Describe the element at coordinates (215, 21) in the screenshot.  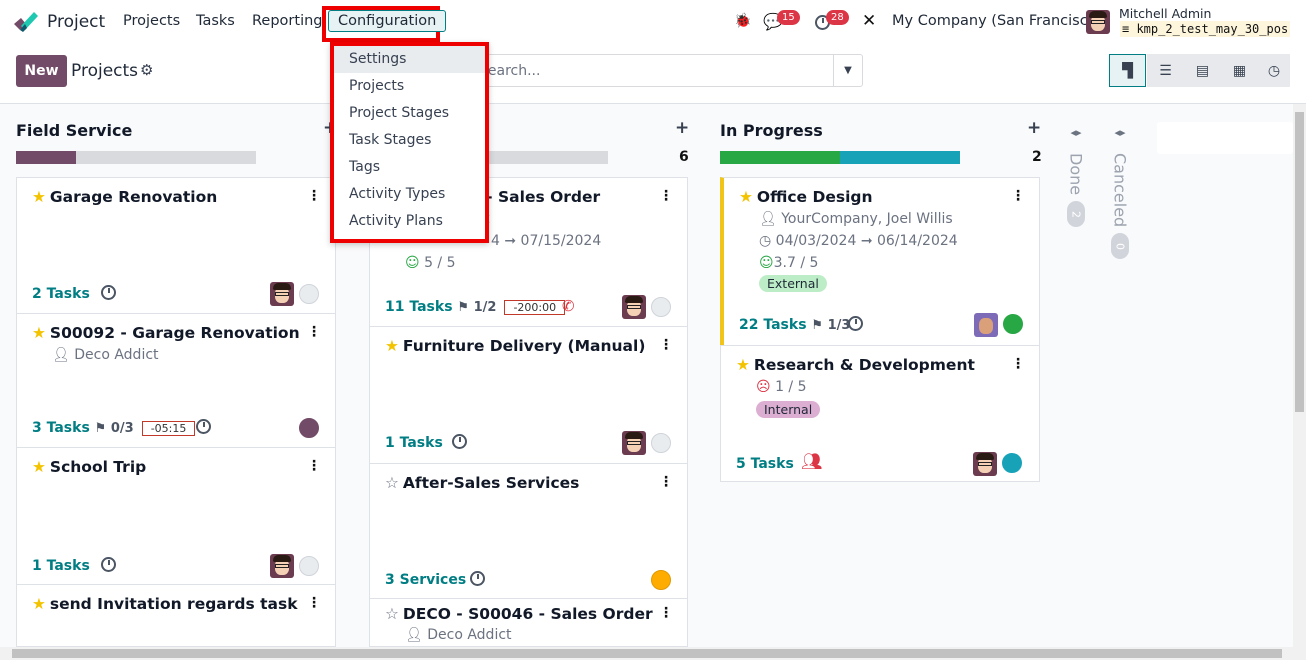
I see `nav-tasks: Tasks` at that location.